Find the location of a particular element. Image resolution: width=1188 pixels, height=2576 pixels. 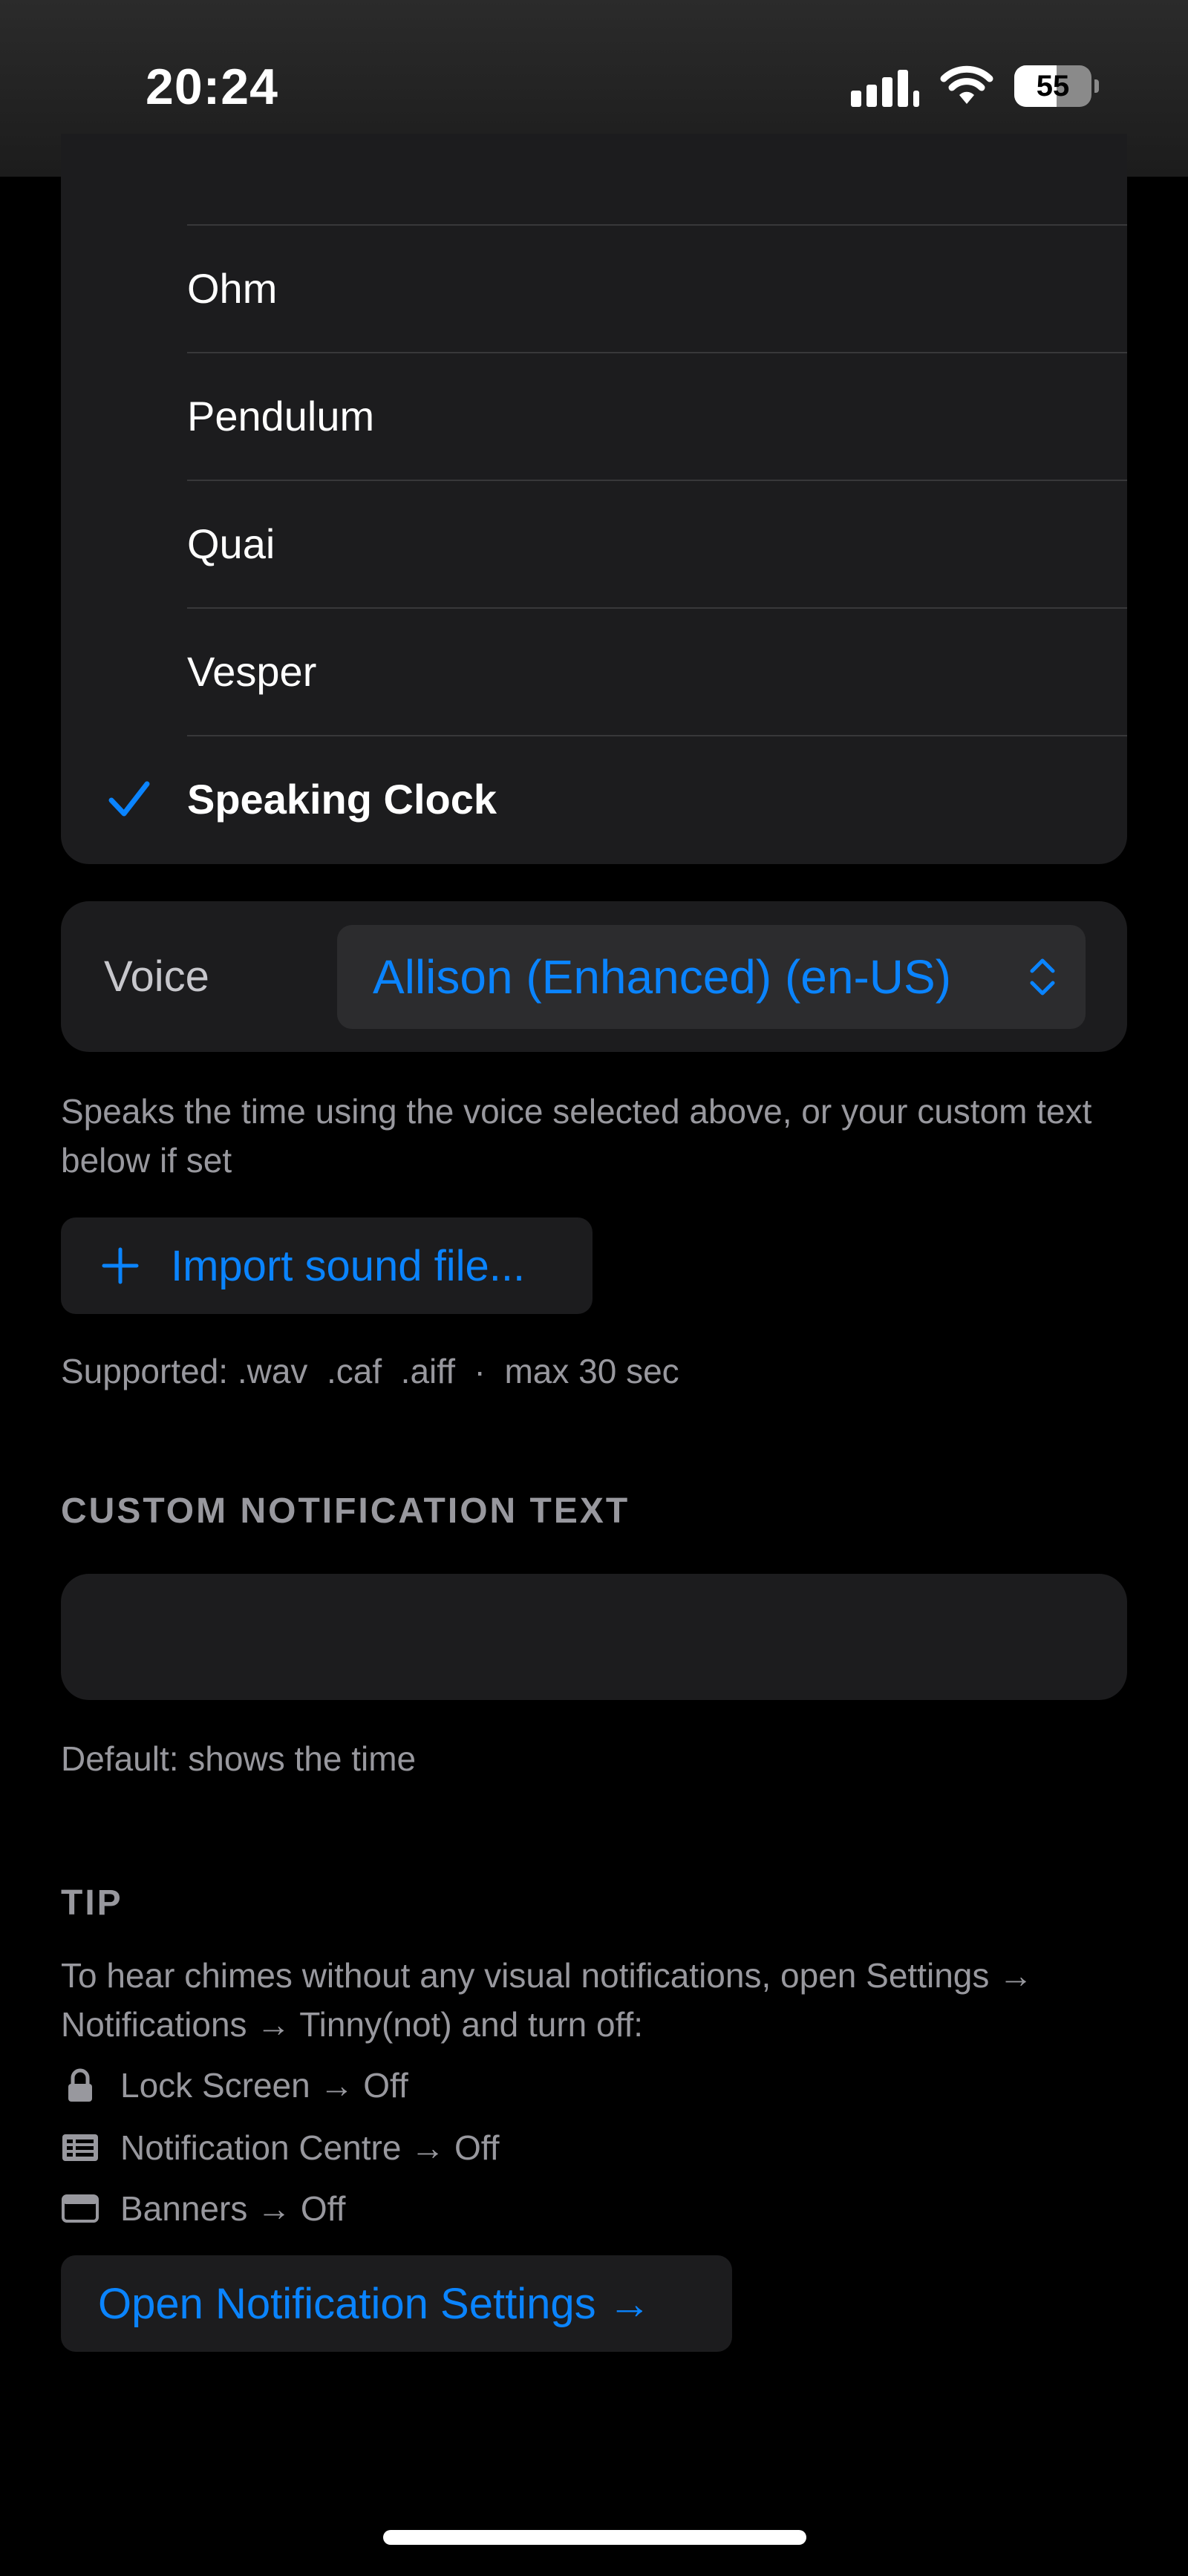

tip-header: TIP is located at coordinates (92, 1903).